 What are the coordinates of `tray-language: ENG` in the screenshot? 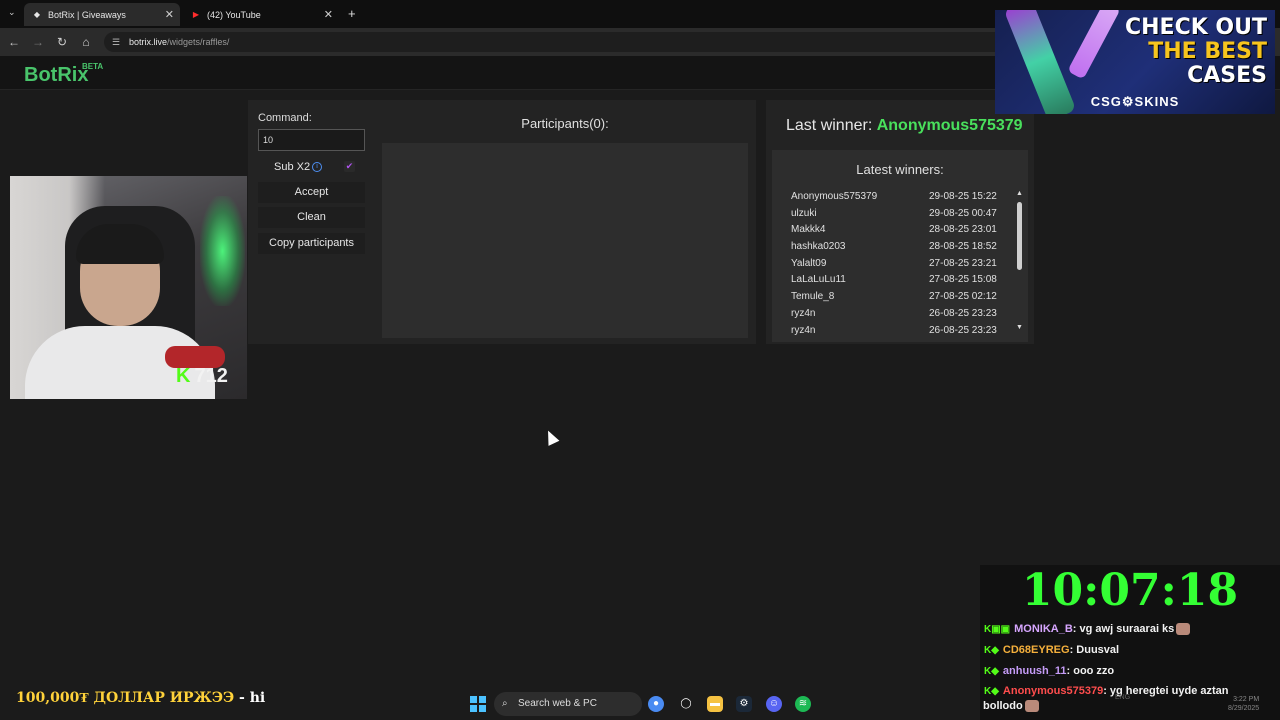 It's located at (1122, 697).